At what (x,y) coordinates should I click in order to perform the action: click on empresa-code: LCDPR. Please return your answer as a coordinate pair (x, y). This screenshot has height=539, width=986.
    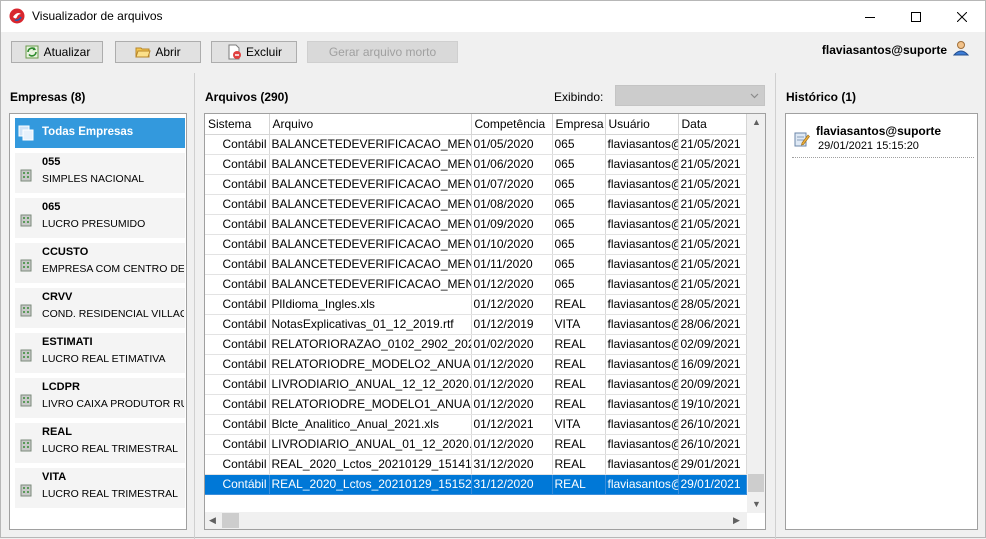
    Looking at the image, I should click on (61, 387).